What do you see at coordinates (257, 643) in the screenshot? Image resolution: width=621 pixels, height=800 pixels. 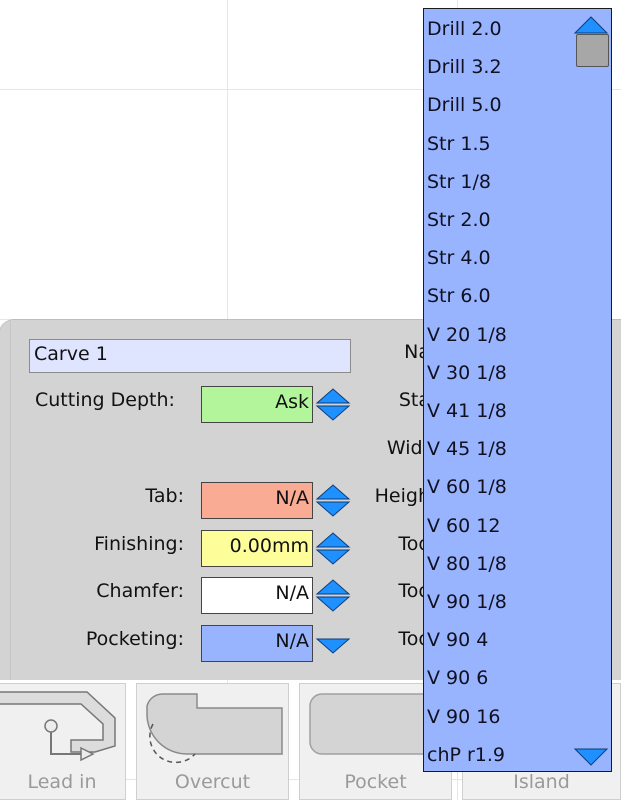 I see `pocketing-value: N/A` at bounding box center [257, 643].